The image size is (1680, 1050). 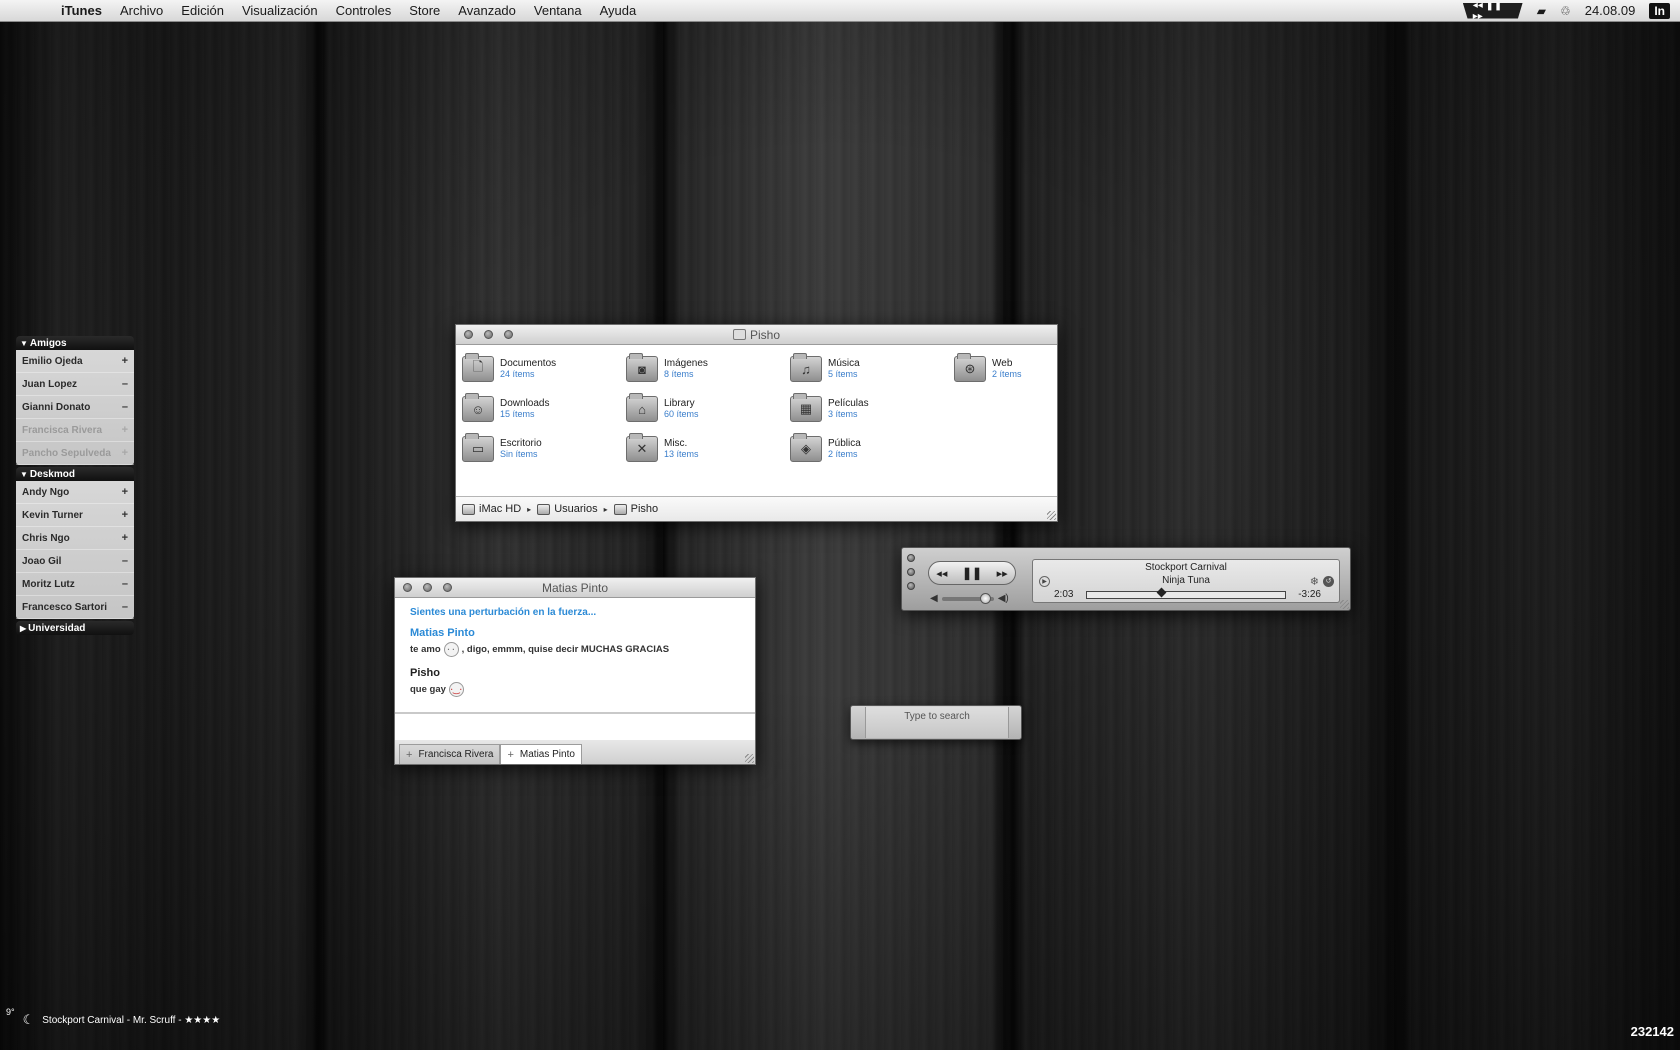 What do you see at coordinates (23, 628) in the screenshot?
I see `disclosure-closed-icon: ▶` at bounding box center [23, 628].